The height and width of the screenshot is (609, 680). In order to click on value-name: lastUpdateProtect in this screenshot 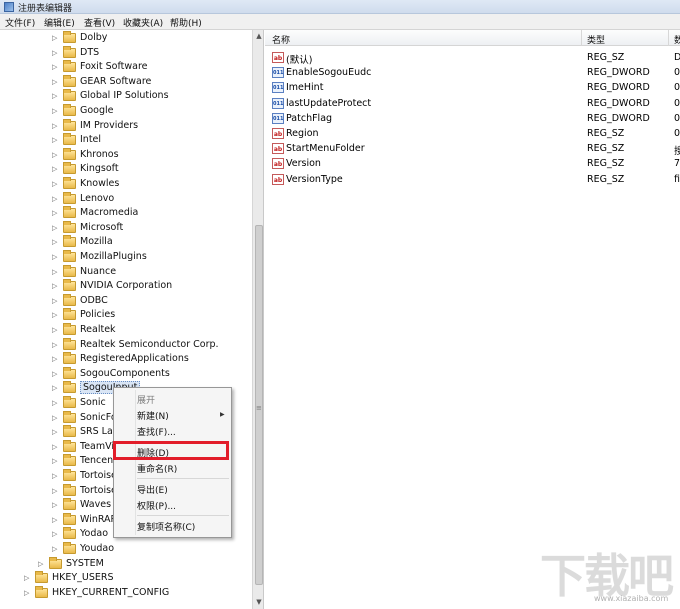, I will do `click(329, 103)`.